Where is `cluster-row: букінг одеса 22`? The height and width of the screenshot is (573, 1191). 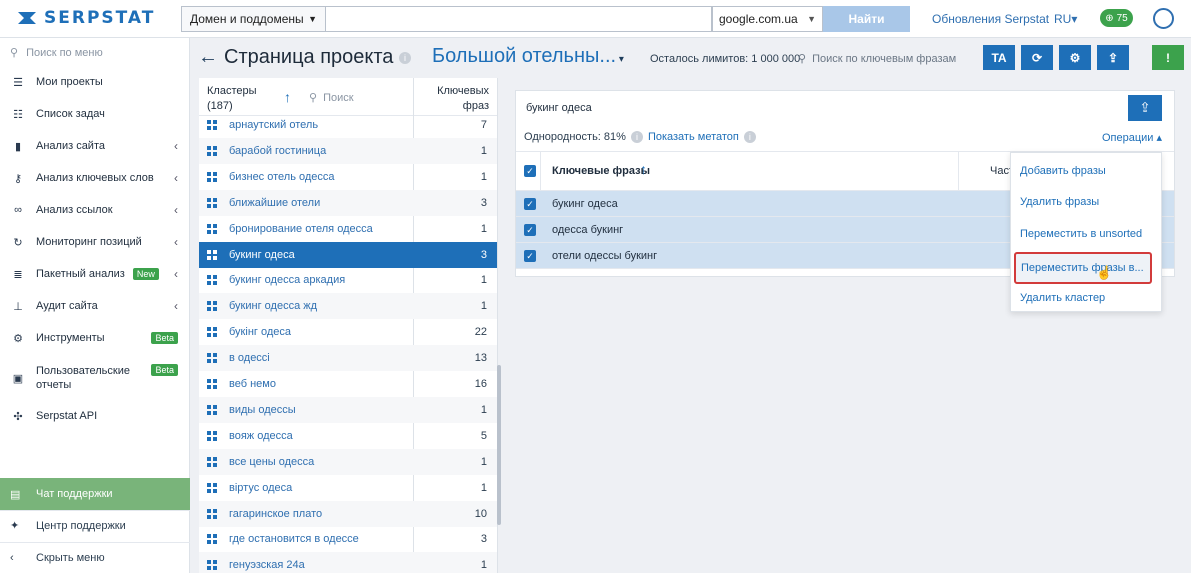
cluster-row: букінг одеса 22 is located at coordinates (348, 332).